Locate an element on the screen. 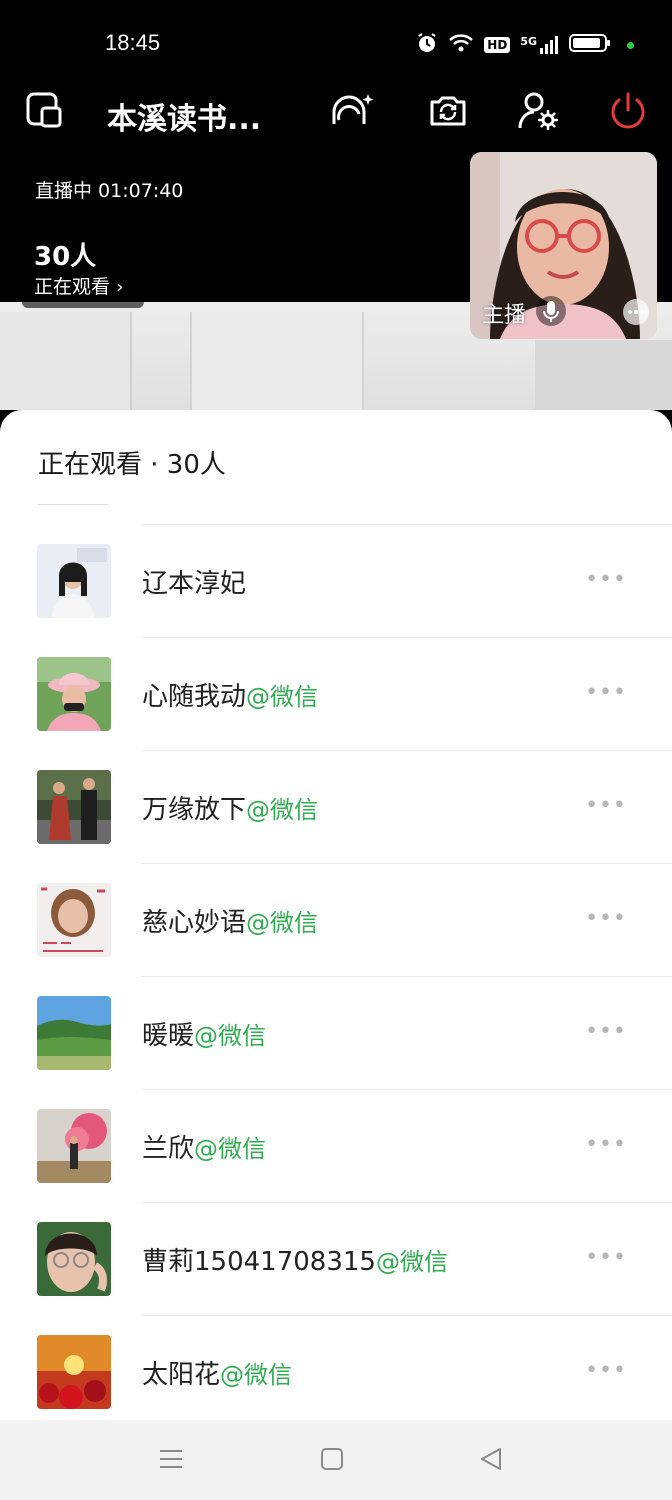  host-more-icon is located at coordinates (636, 314).